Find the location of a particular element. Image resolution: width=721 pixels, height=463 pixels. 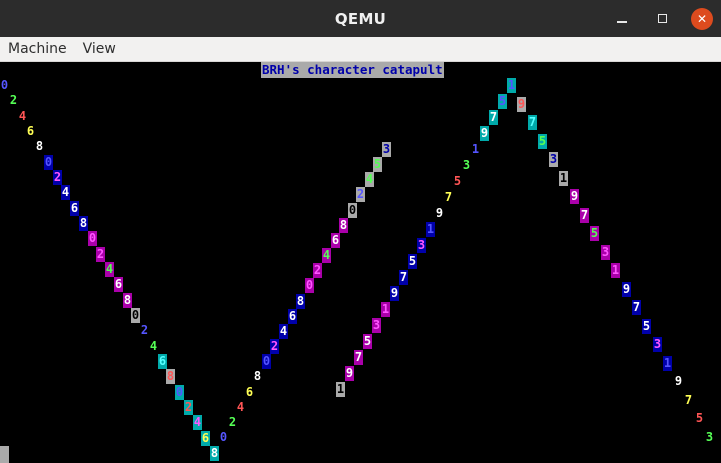

window-controls: ✕ is located at coordinates (662, 18).